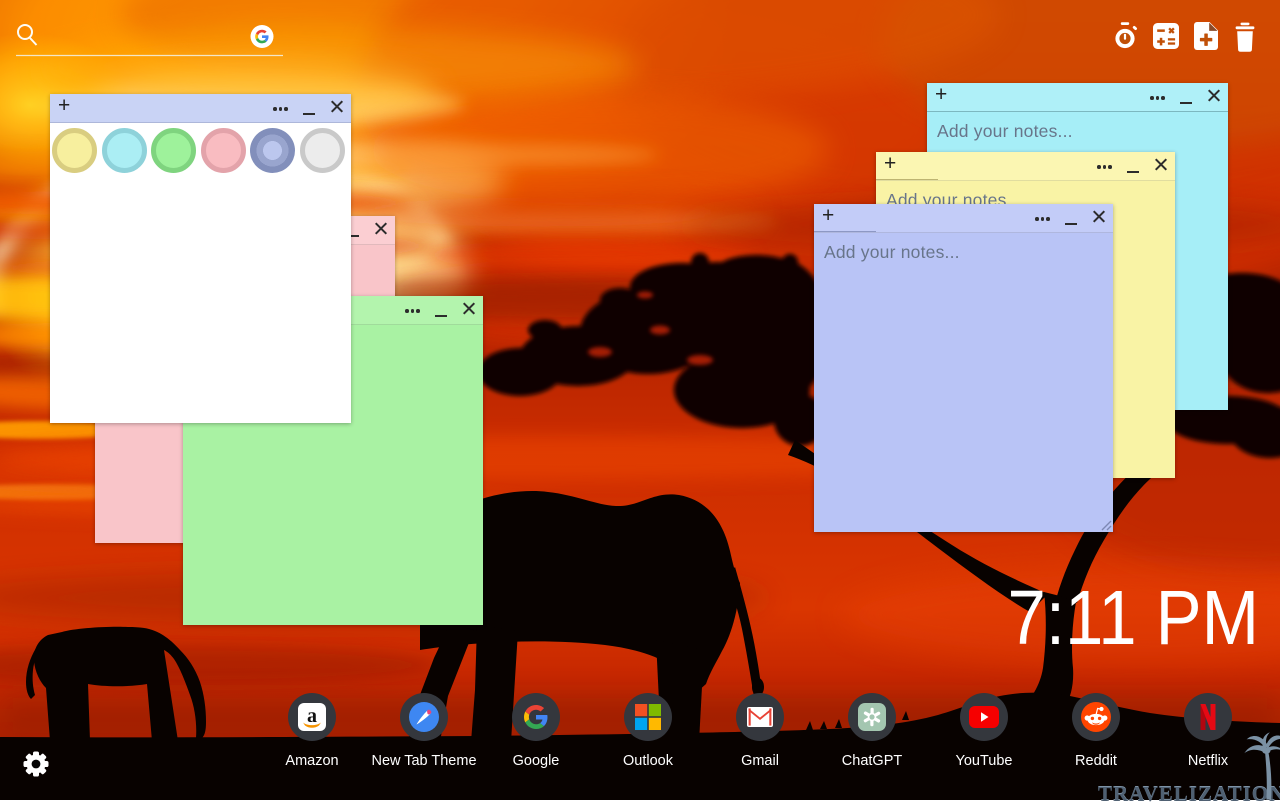 This screenshot has width=1280, height=807. Describe the element at coordinates (312, 716) in the screenshot. I see `svg-text: a` at that location.